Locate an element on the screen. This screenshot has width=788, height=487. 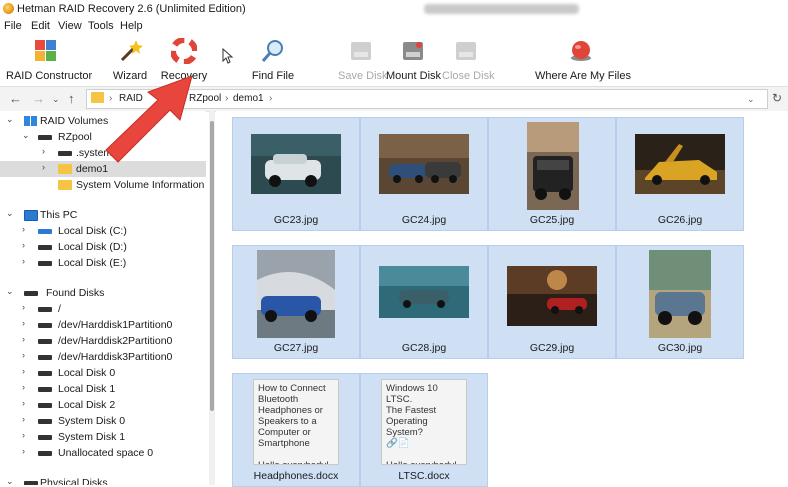
scrollbar-thumb is located at coordinates (212, 266).